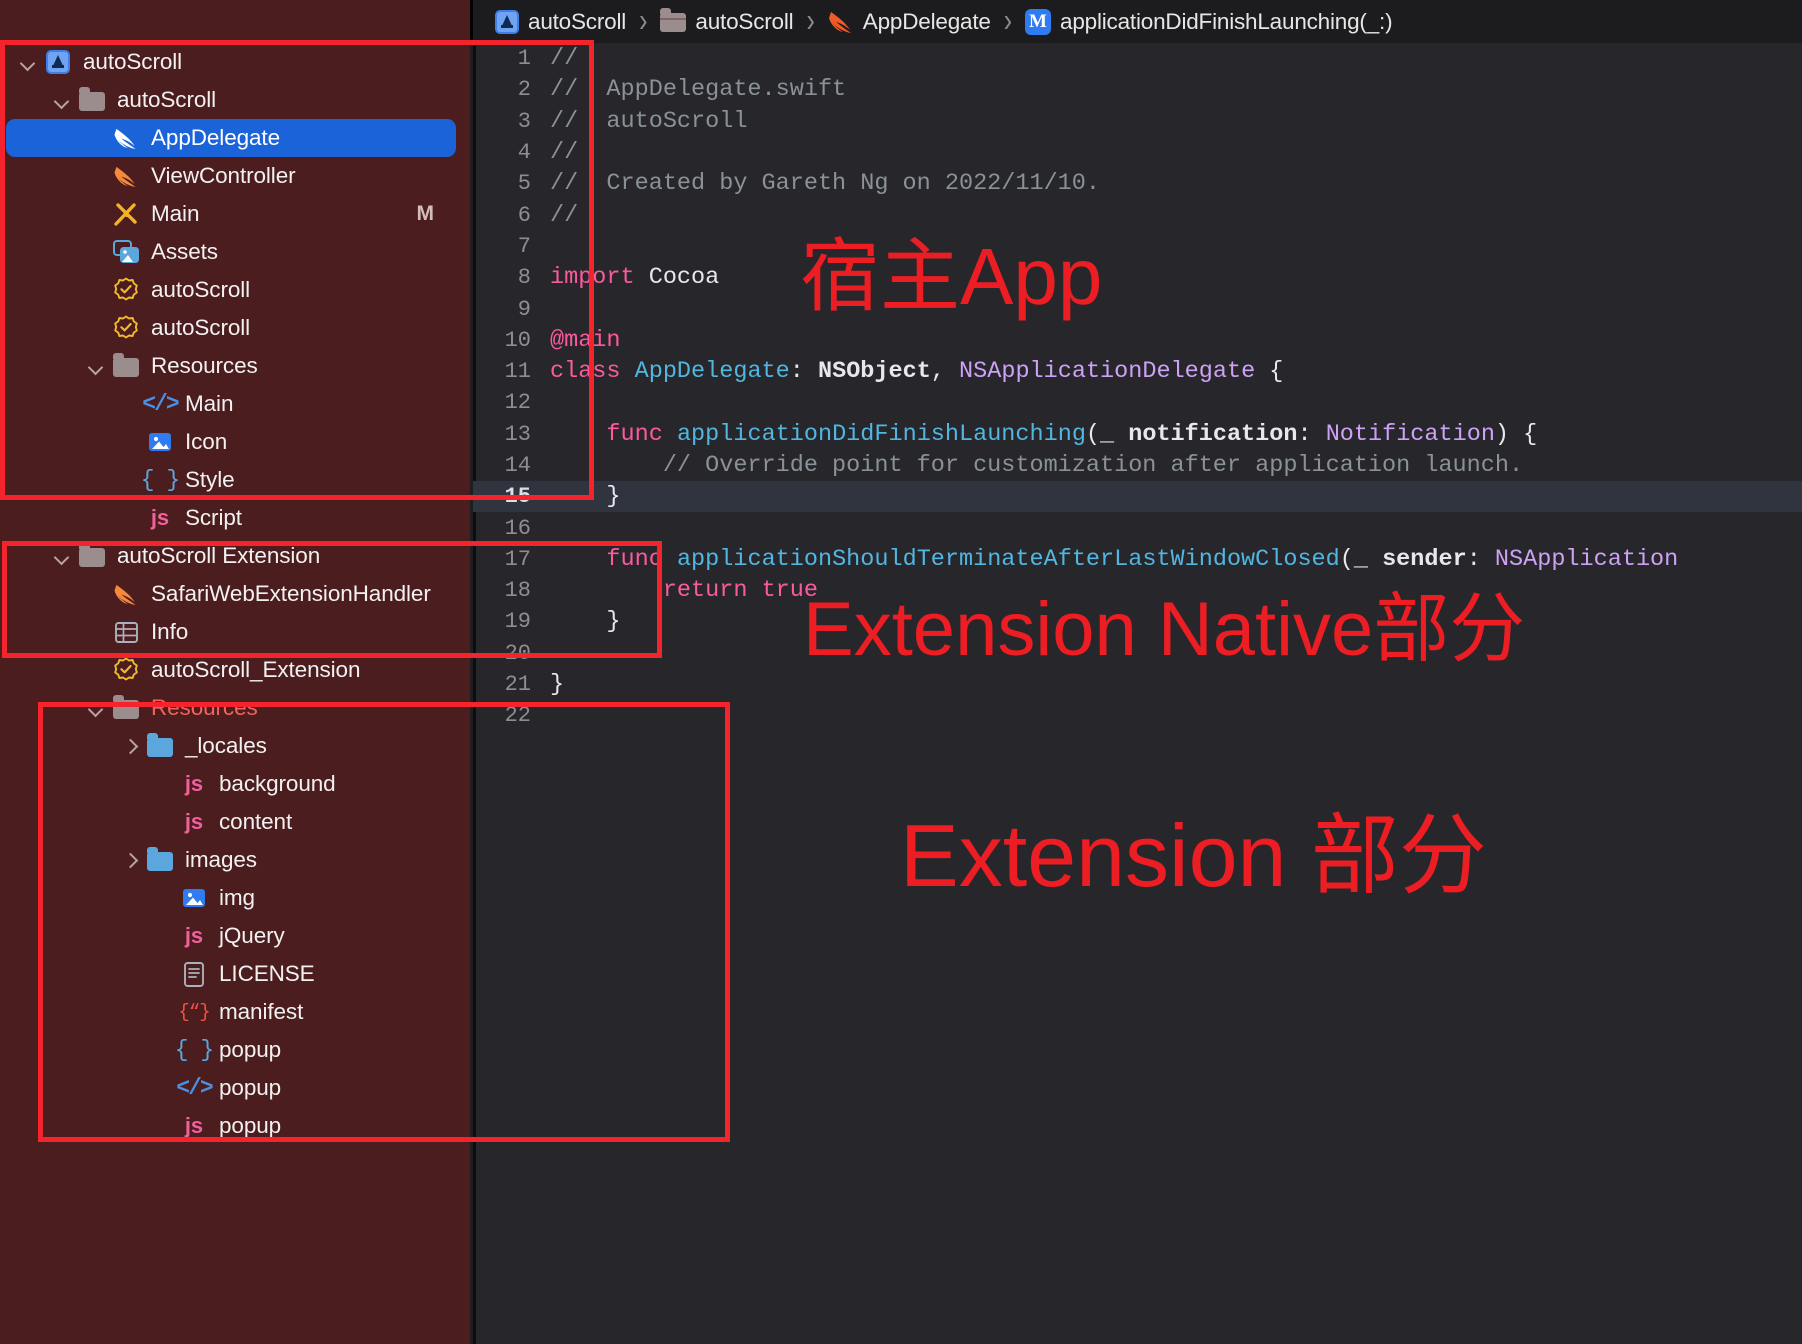  I want to click on navigator-item-autoscroll-extension: autoScroll Extension, so click(235, 556).